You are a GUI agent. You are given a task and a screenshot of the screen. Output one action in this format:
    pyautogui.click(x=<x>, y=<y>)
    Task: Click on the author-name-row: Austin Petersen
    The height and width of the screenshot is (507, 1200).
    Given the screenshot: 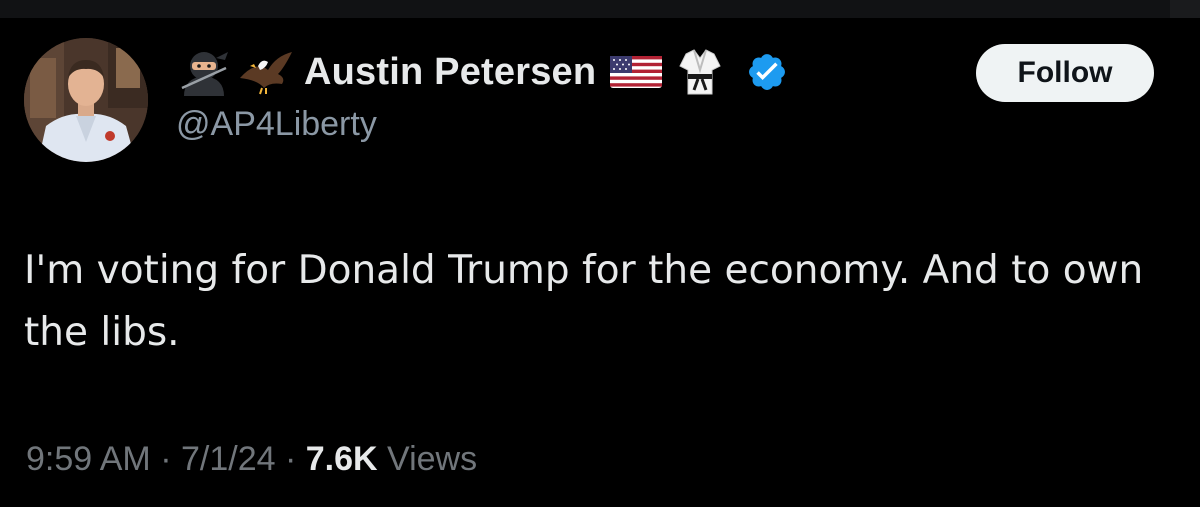 What is the action you would take?
    pyautogui.click(x=485, y=72)
    